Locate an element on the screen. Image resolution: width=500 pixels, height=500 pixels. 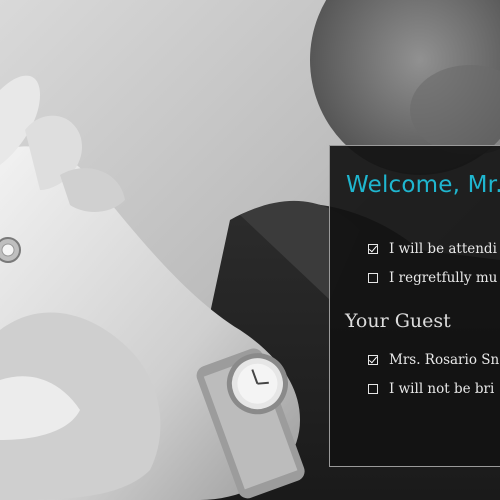
guest-not-bringing-option: I will not be bri is located at coordinates (431, 389).